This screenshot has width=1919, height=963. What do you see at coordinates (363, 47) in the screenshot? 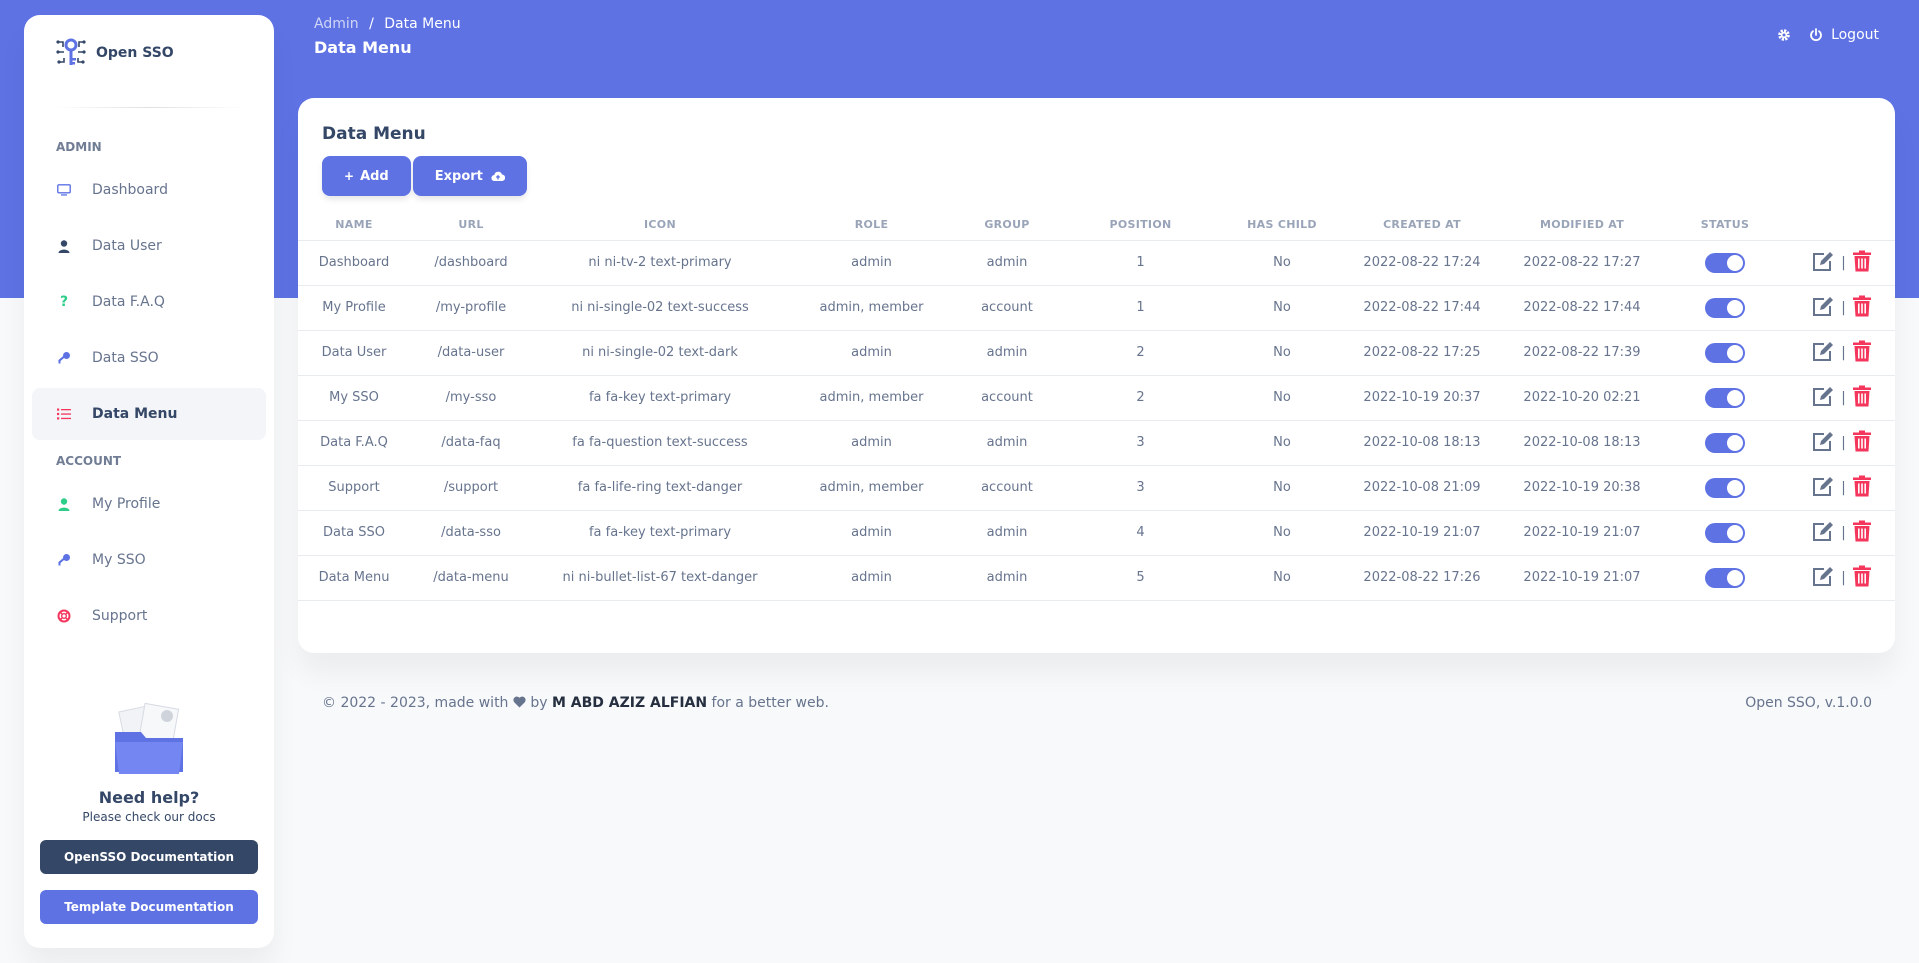
I see `page-title: Data Menu` at bounding box center [363, 47].